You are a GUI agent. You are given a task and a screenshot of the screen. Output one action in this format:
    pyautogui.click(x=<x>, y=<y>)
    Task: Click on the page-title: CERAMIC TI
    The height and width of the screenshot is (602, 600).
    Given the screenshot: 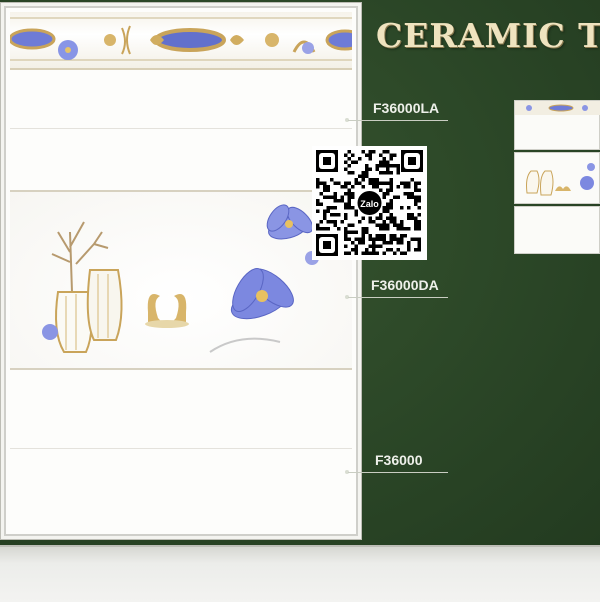 What is the action you would take?
    pyautogui.click(x=488, y=35)
    